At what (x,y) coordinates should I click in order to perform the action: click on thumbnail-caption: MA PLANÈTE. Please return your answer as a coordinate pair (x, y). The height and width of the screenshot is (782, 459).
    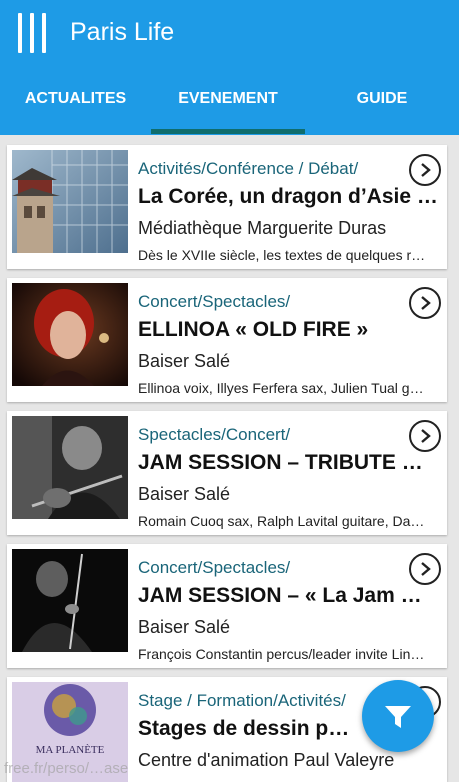
    Looking at the image, I should click on (70, 750).